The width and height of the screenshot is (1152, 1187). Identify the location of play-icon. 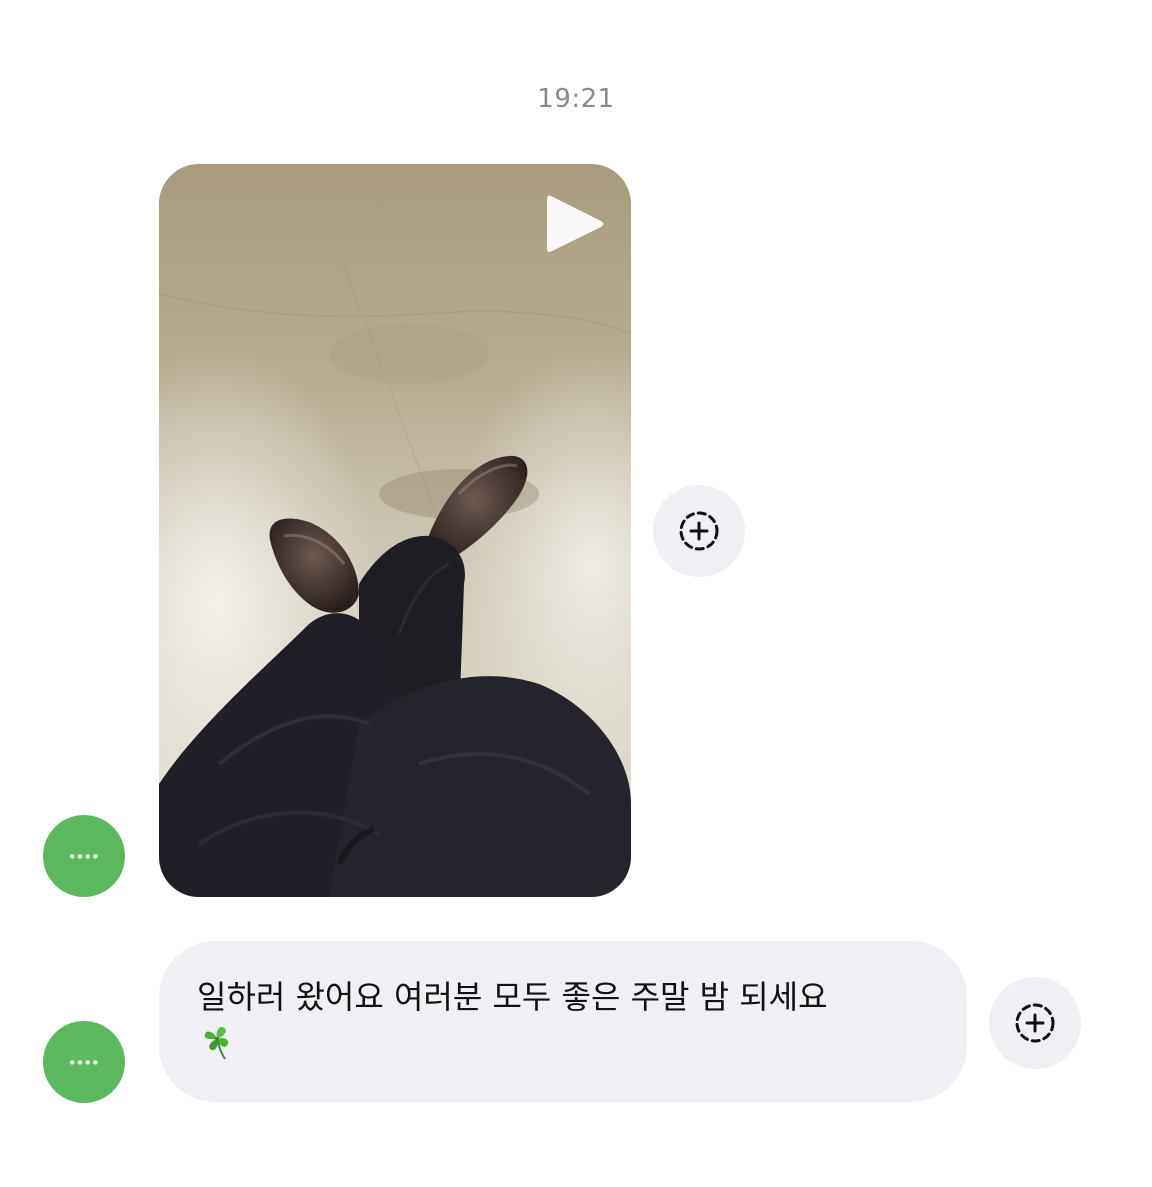
(575, 224).